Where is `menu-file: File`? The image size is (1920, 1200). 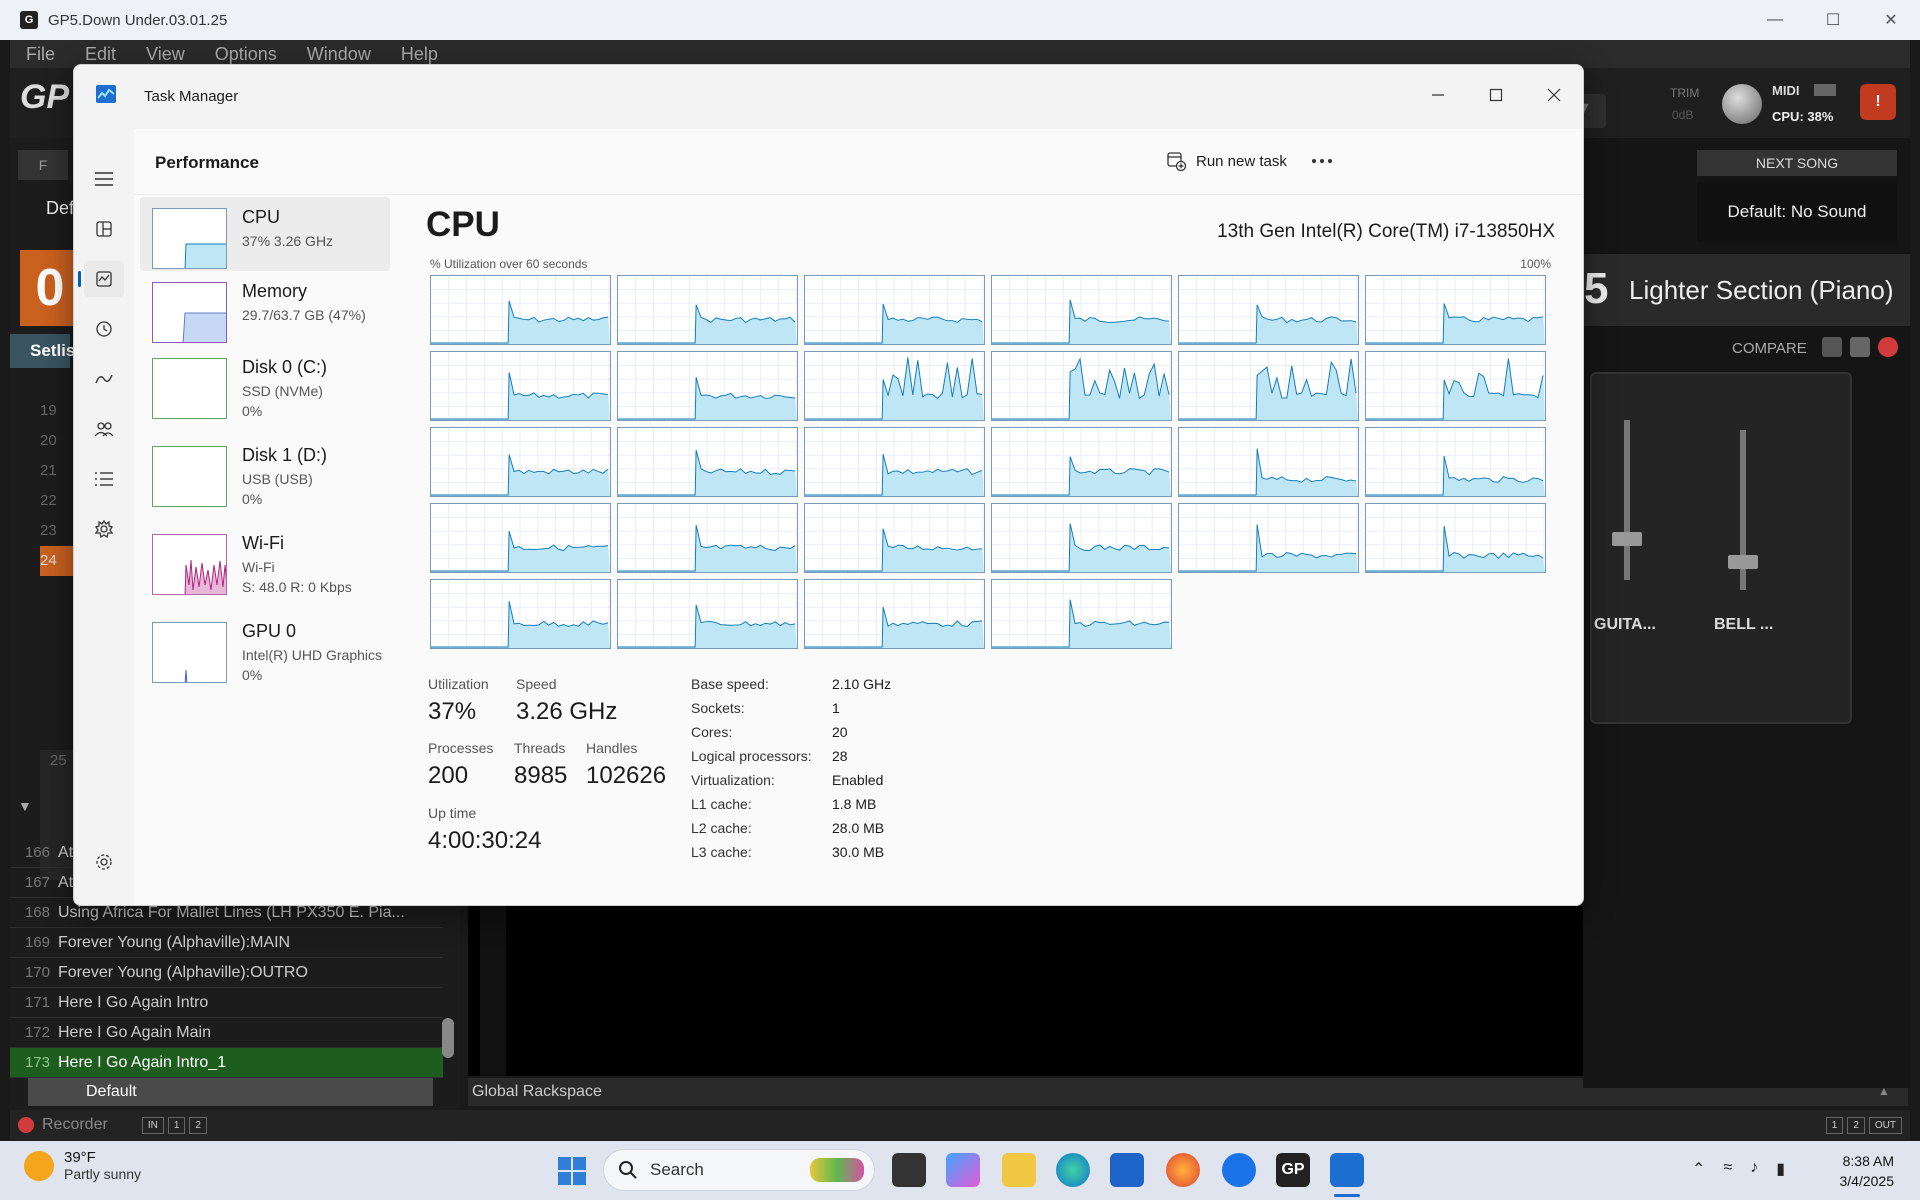 menu-file: File is located at coordinates (40, 54).